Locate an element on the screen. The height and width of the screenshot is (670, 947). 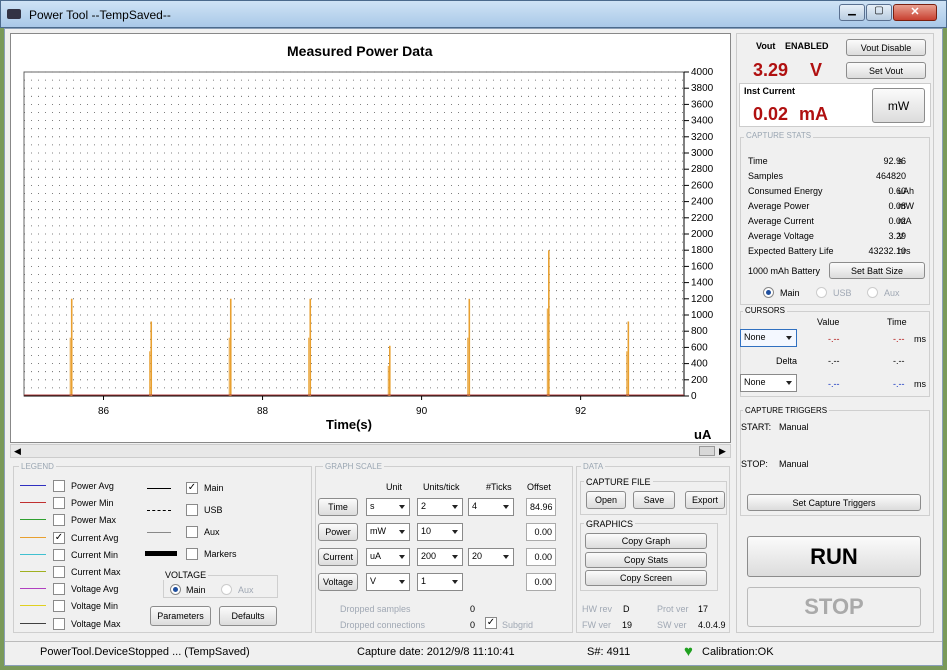
minimize-button: ▁ is located at coordinates (852, 12).